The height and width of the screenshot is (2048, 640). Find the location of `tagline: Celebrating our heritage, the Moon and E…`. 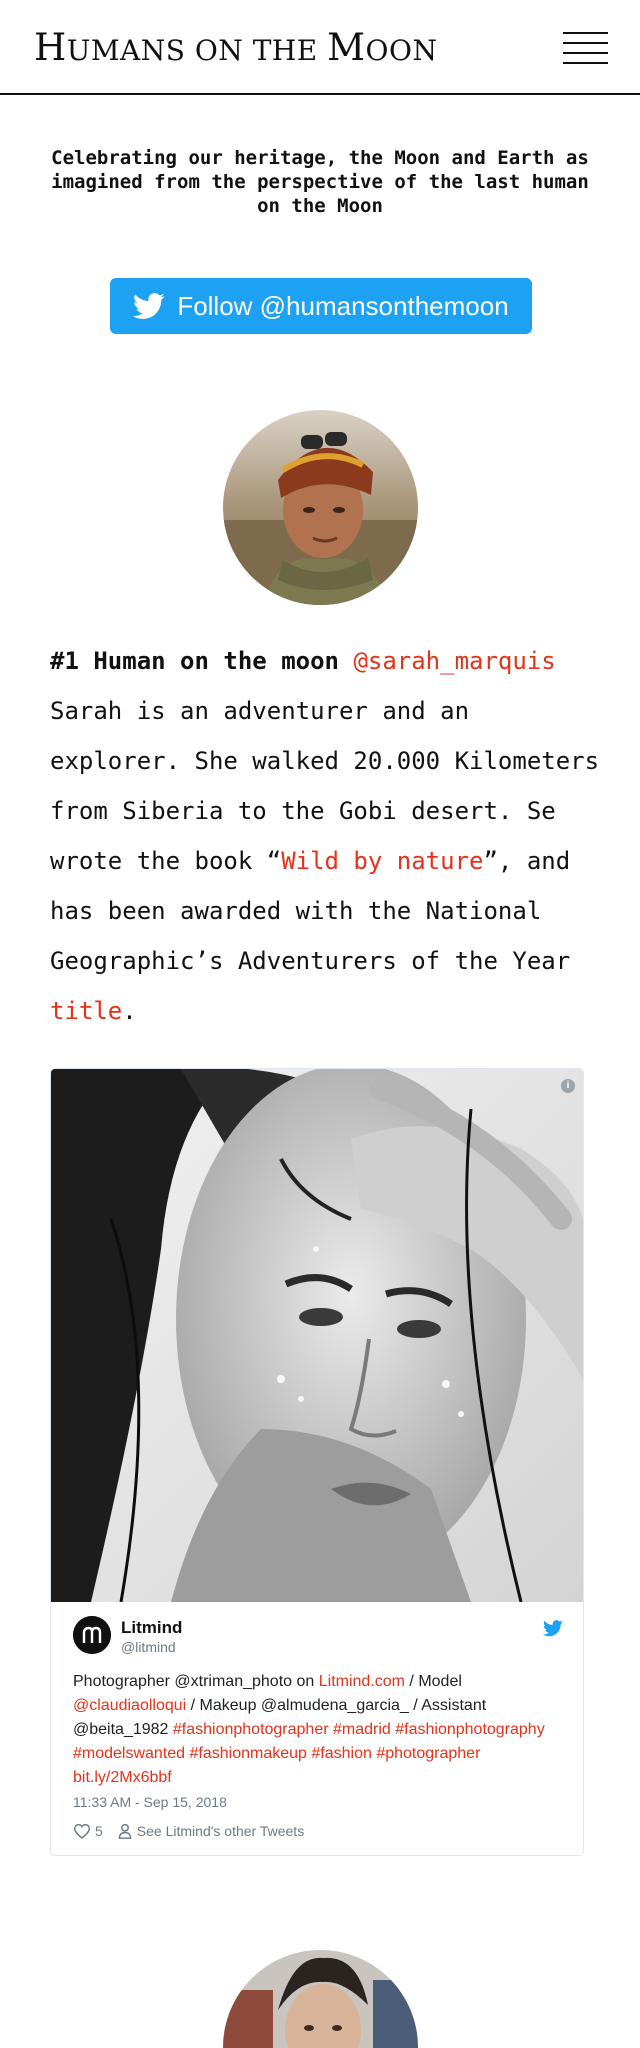

tagline: Celebrating our heritage, the Moon and E… is located at coordinates (320, 182).